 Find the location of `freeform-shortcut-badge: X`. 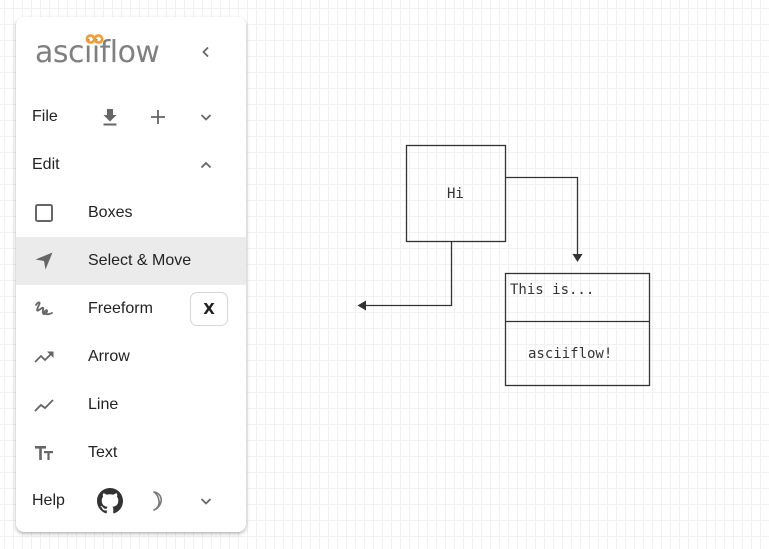

freeform-shortcut-badge: X is located at coordinates (209, 309).